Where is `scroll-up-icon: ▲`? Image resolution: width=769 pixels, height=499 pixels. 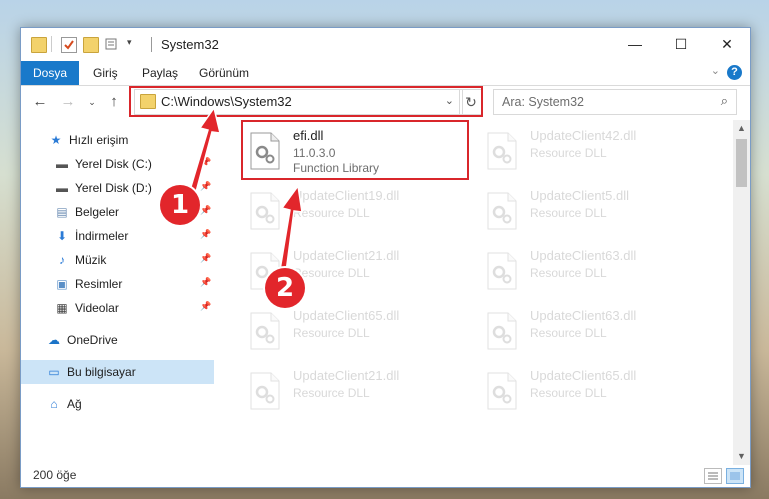 scroll-up-icon: ▲ is located at coordinates (741, 128).